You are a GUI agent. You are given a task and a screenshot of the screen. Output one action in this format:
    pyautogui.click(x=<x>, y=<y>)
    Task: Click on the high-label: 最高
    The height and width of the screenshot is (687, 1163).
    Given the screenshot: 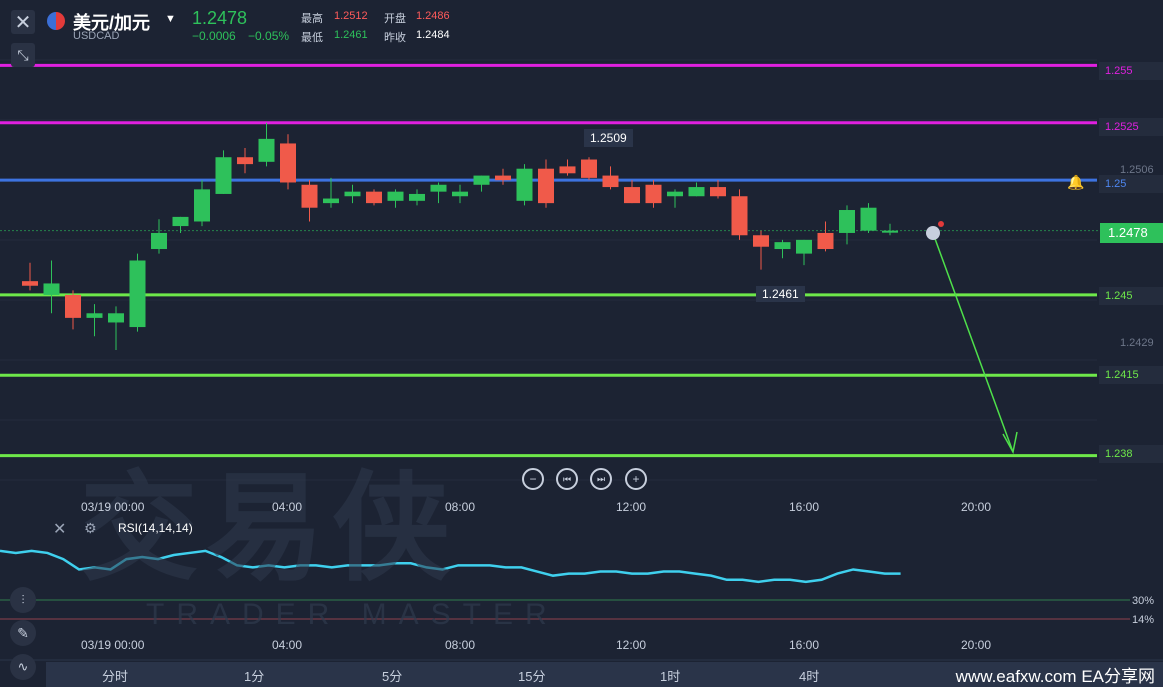 What is the action you would take?
    pyautogui.click(x=312, y=19)
    